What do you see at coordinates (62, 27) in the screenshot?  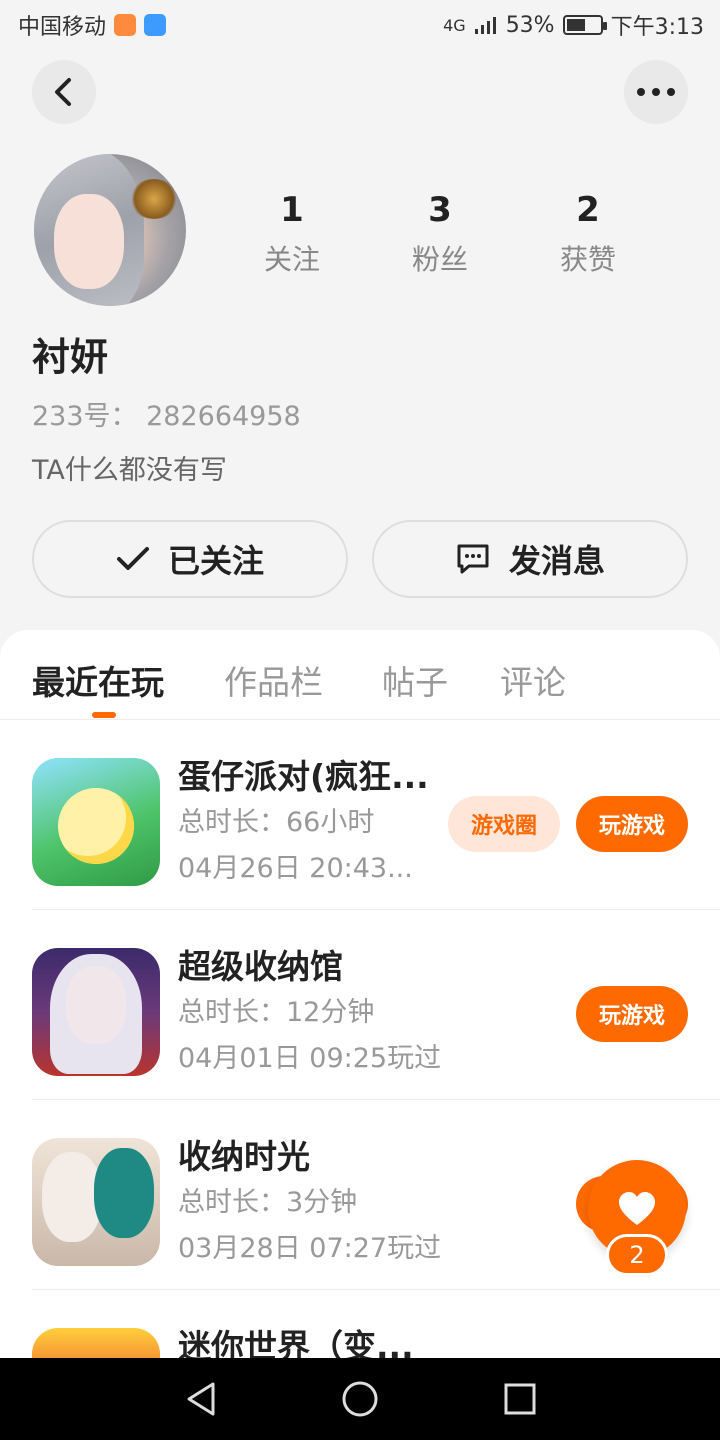 I see `carrier-label: 中国移动` at bounding box center [62, 27].